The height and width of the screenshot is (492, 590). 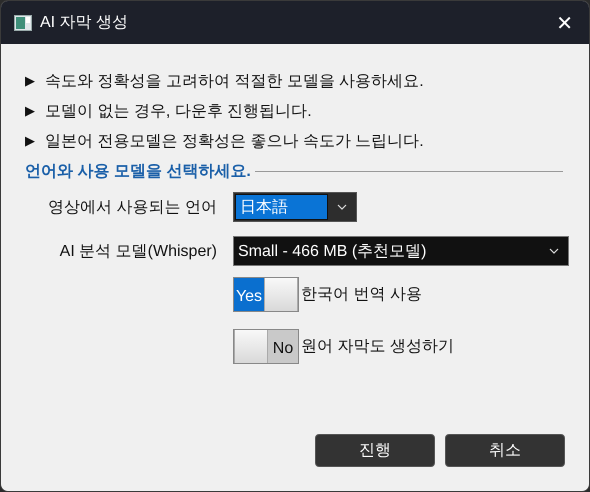 What do you see at coordinates (178, 112) in the screenshot?
I see `note-text: 모델이 없는 경우, 다운후 진행됩니다.` at bounding box center [178, 112].